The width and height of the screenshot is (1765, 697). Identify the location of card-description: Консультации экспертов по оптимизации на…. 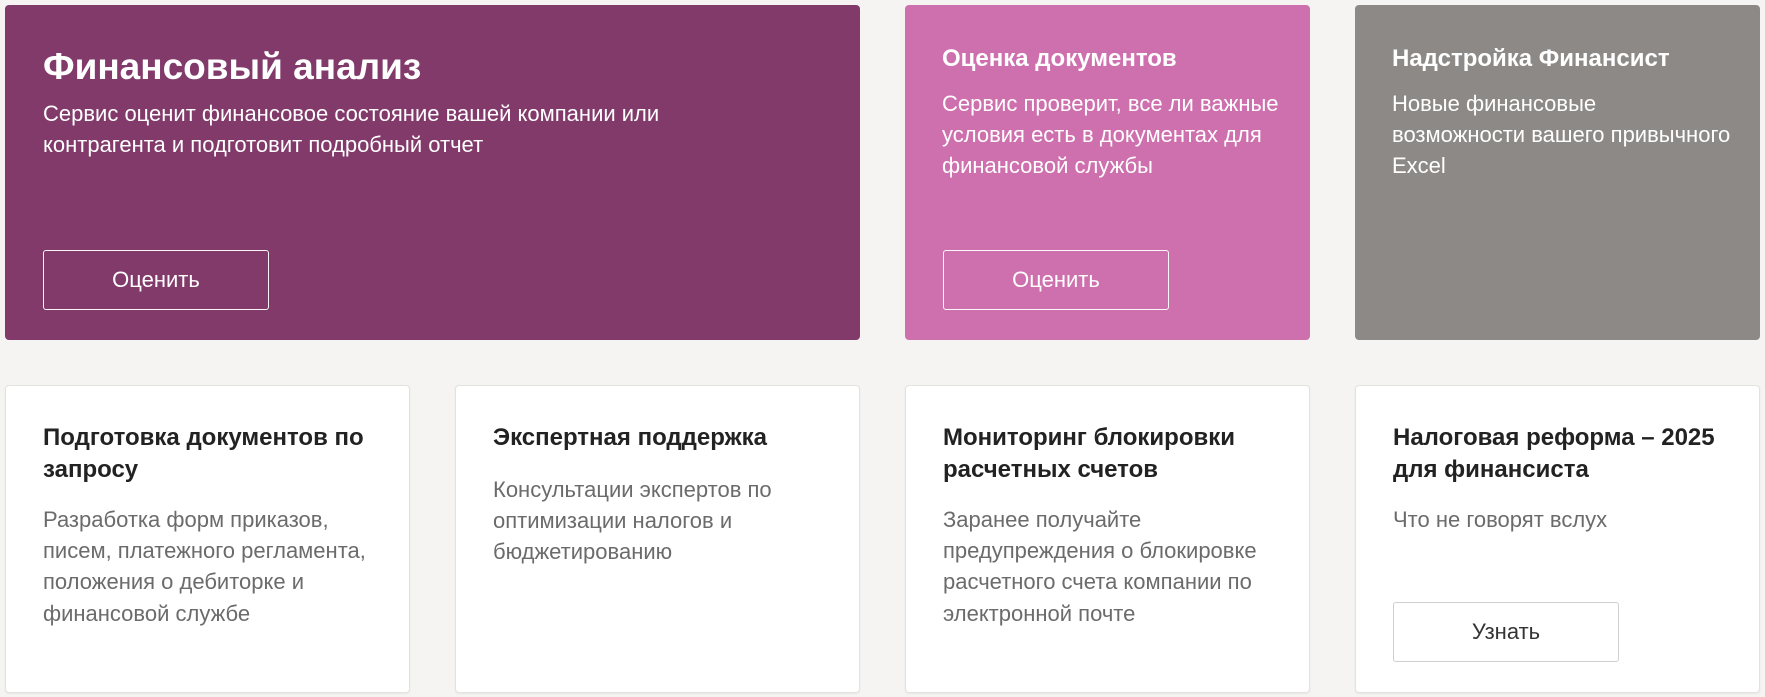
(632, 521).